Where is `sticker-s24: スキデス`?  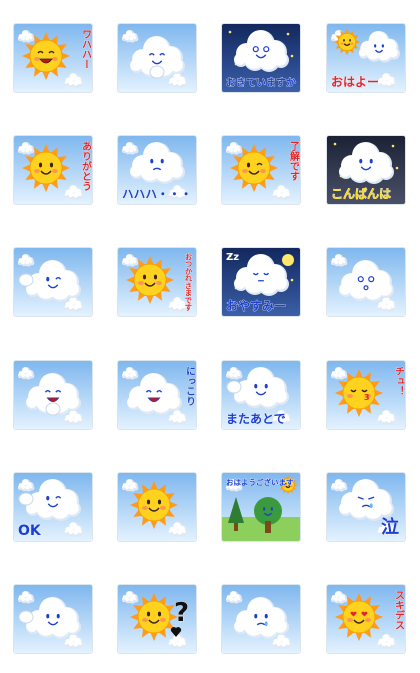
sticker-s24: スキデス is located at coordinates (366, 619).